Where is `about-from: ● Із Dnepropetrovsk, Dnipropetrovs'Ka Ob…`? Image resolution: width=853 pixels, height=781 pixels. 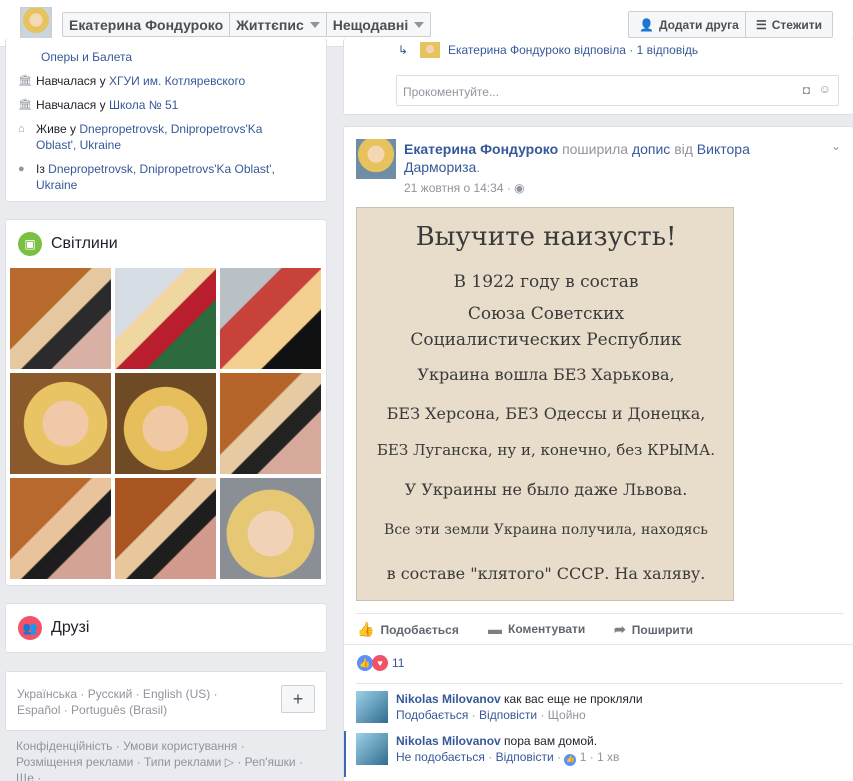
about-from: ● Із Dnepropetrovsk, Dnipropetrovs'Ka Ob… is located at coordinates (154, 177).